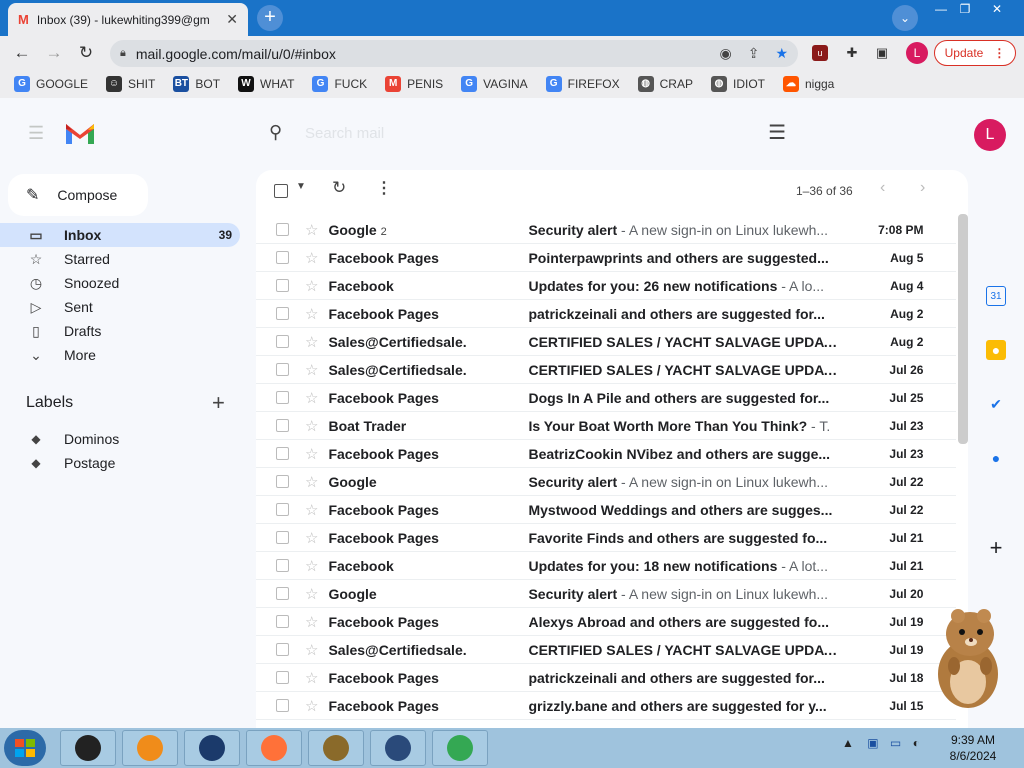  Describe the element at coordinates (120, 439) in the screenshot. I see `label-item: ◆ Dominos` at that location.